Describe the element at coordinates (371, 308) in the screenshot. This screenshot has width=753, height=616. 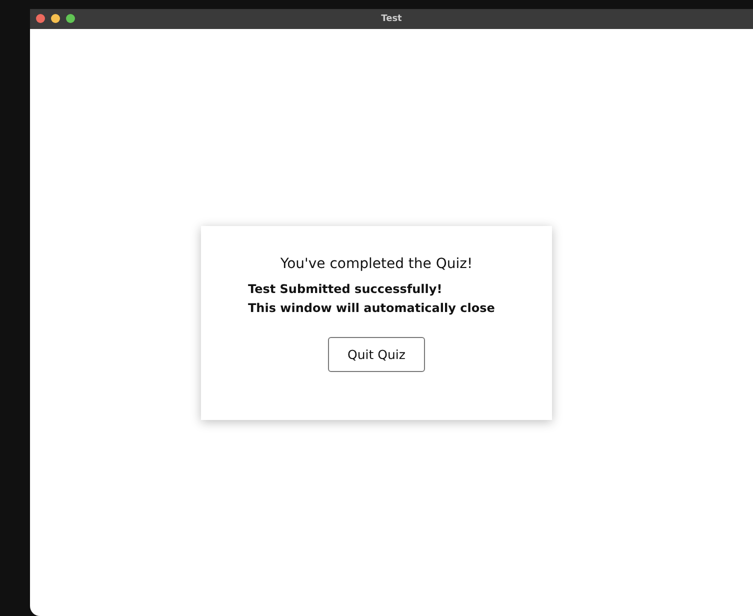
I see `message-line: This window will automatically close` at that location.